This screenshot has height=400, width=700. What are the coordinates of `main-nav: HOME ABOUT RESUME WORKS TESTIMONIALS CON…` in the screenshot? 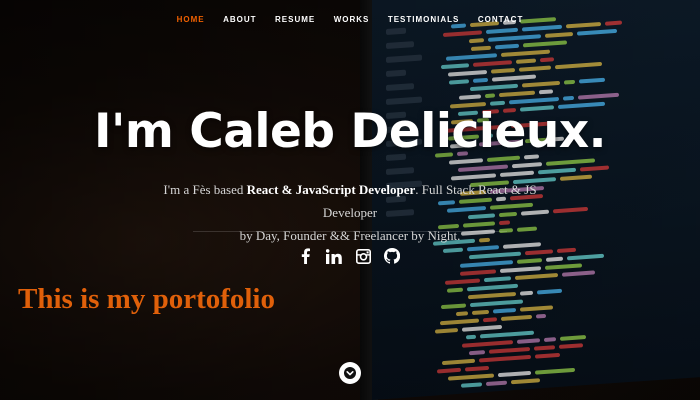 It's located at (350, 18).